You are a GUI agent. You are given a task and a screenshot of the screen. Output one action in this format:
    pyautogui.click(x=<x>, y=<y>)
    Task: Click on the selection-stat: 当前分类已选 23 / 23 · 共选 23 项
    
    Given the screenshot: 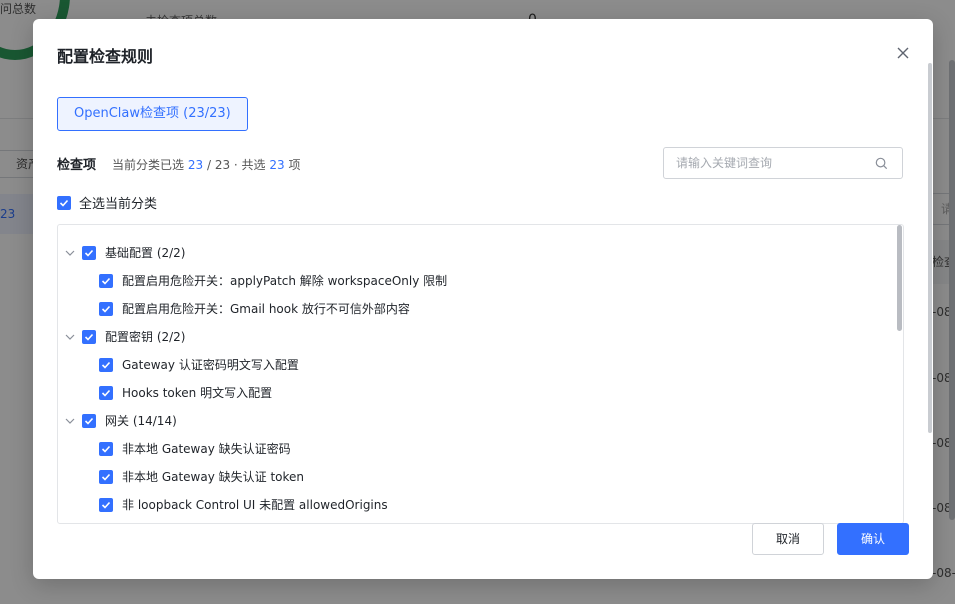 What is the action you would take?
    pyautogui.click(x=206, y=164)
    